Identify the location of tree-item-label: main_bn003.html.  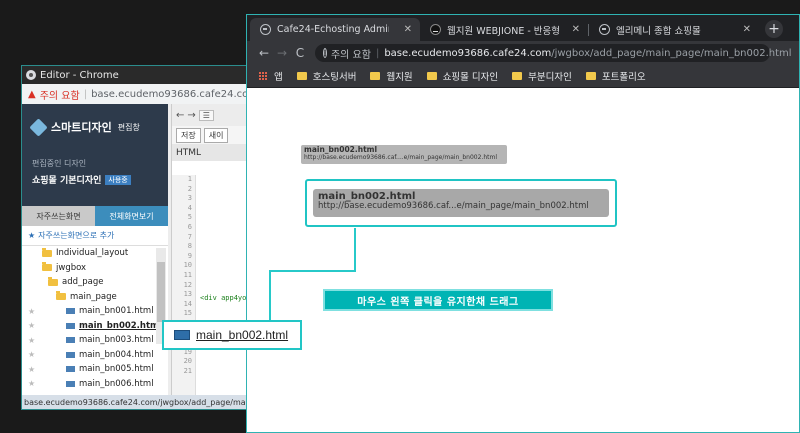
(116, 340).